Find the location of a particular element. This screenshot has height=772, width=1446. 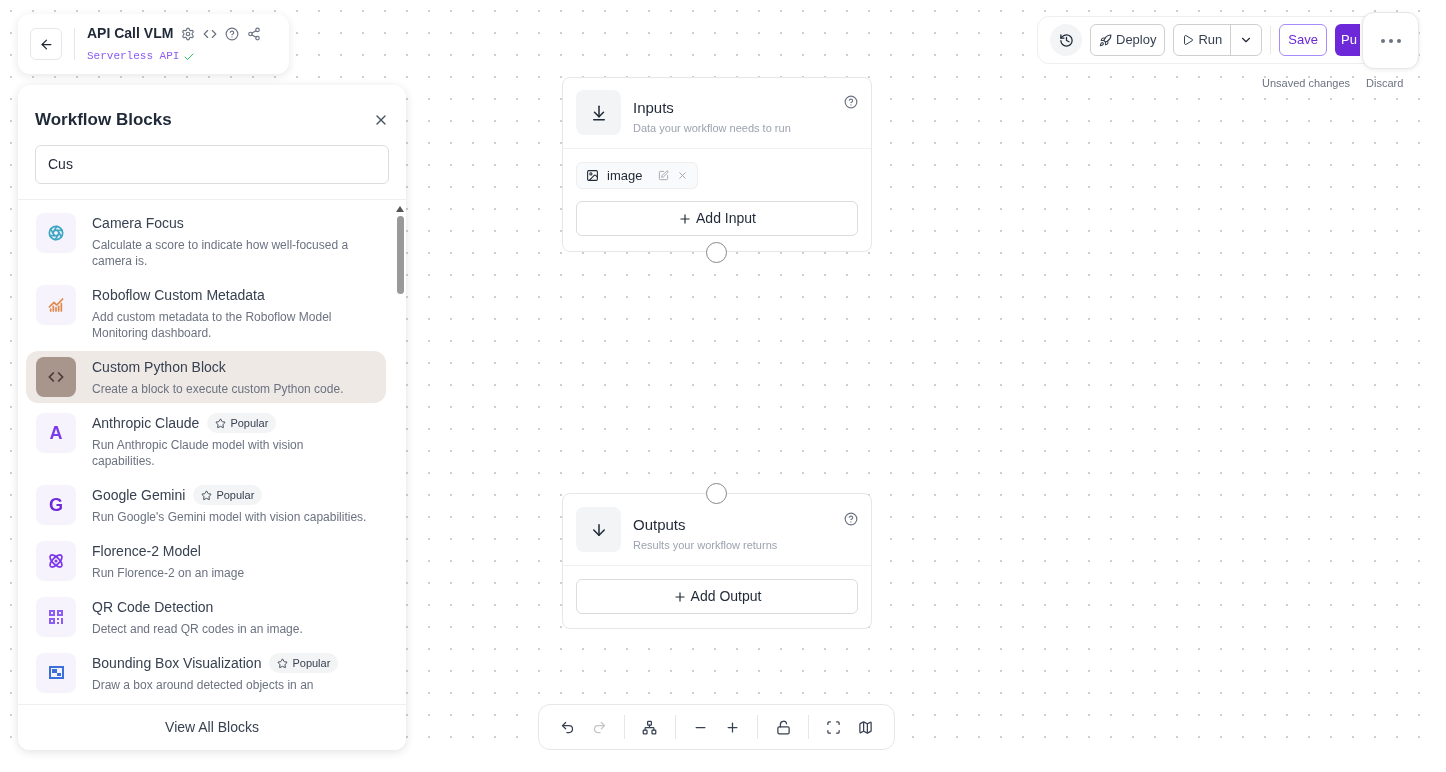

node-subtitle: Results your workflow returns is located at coordinates (706, 545).